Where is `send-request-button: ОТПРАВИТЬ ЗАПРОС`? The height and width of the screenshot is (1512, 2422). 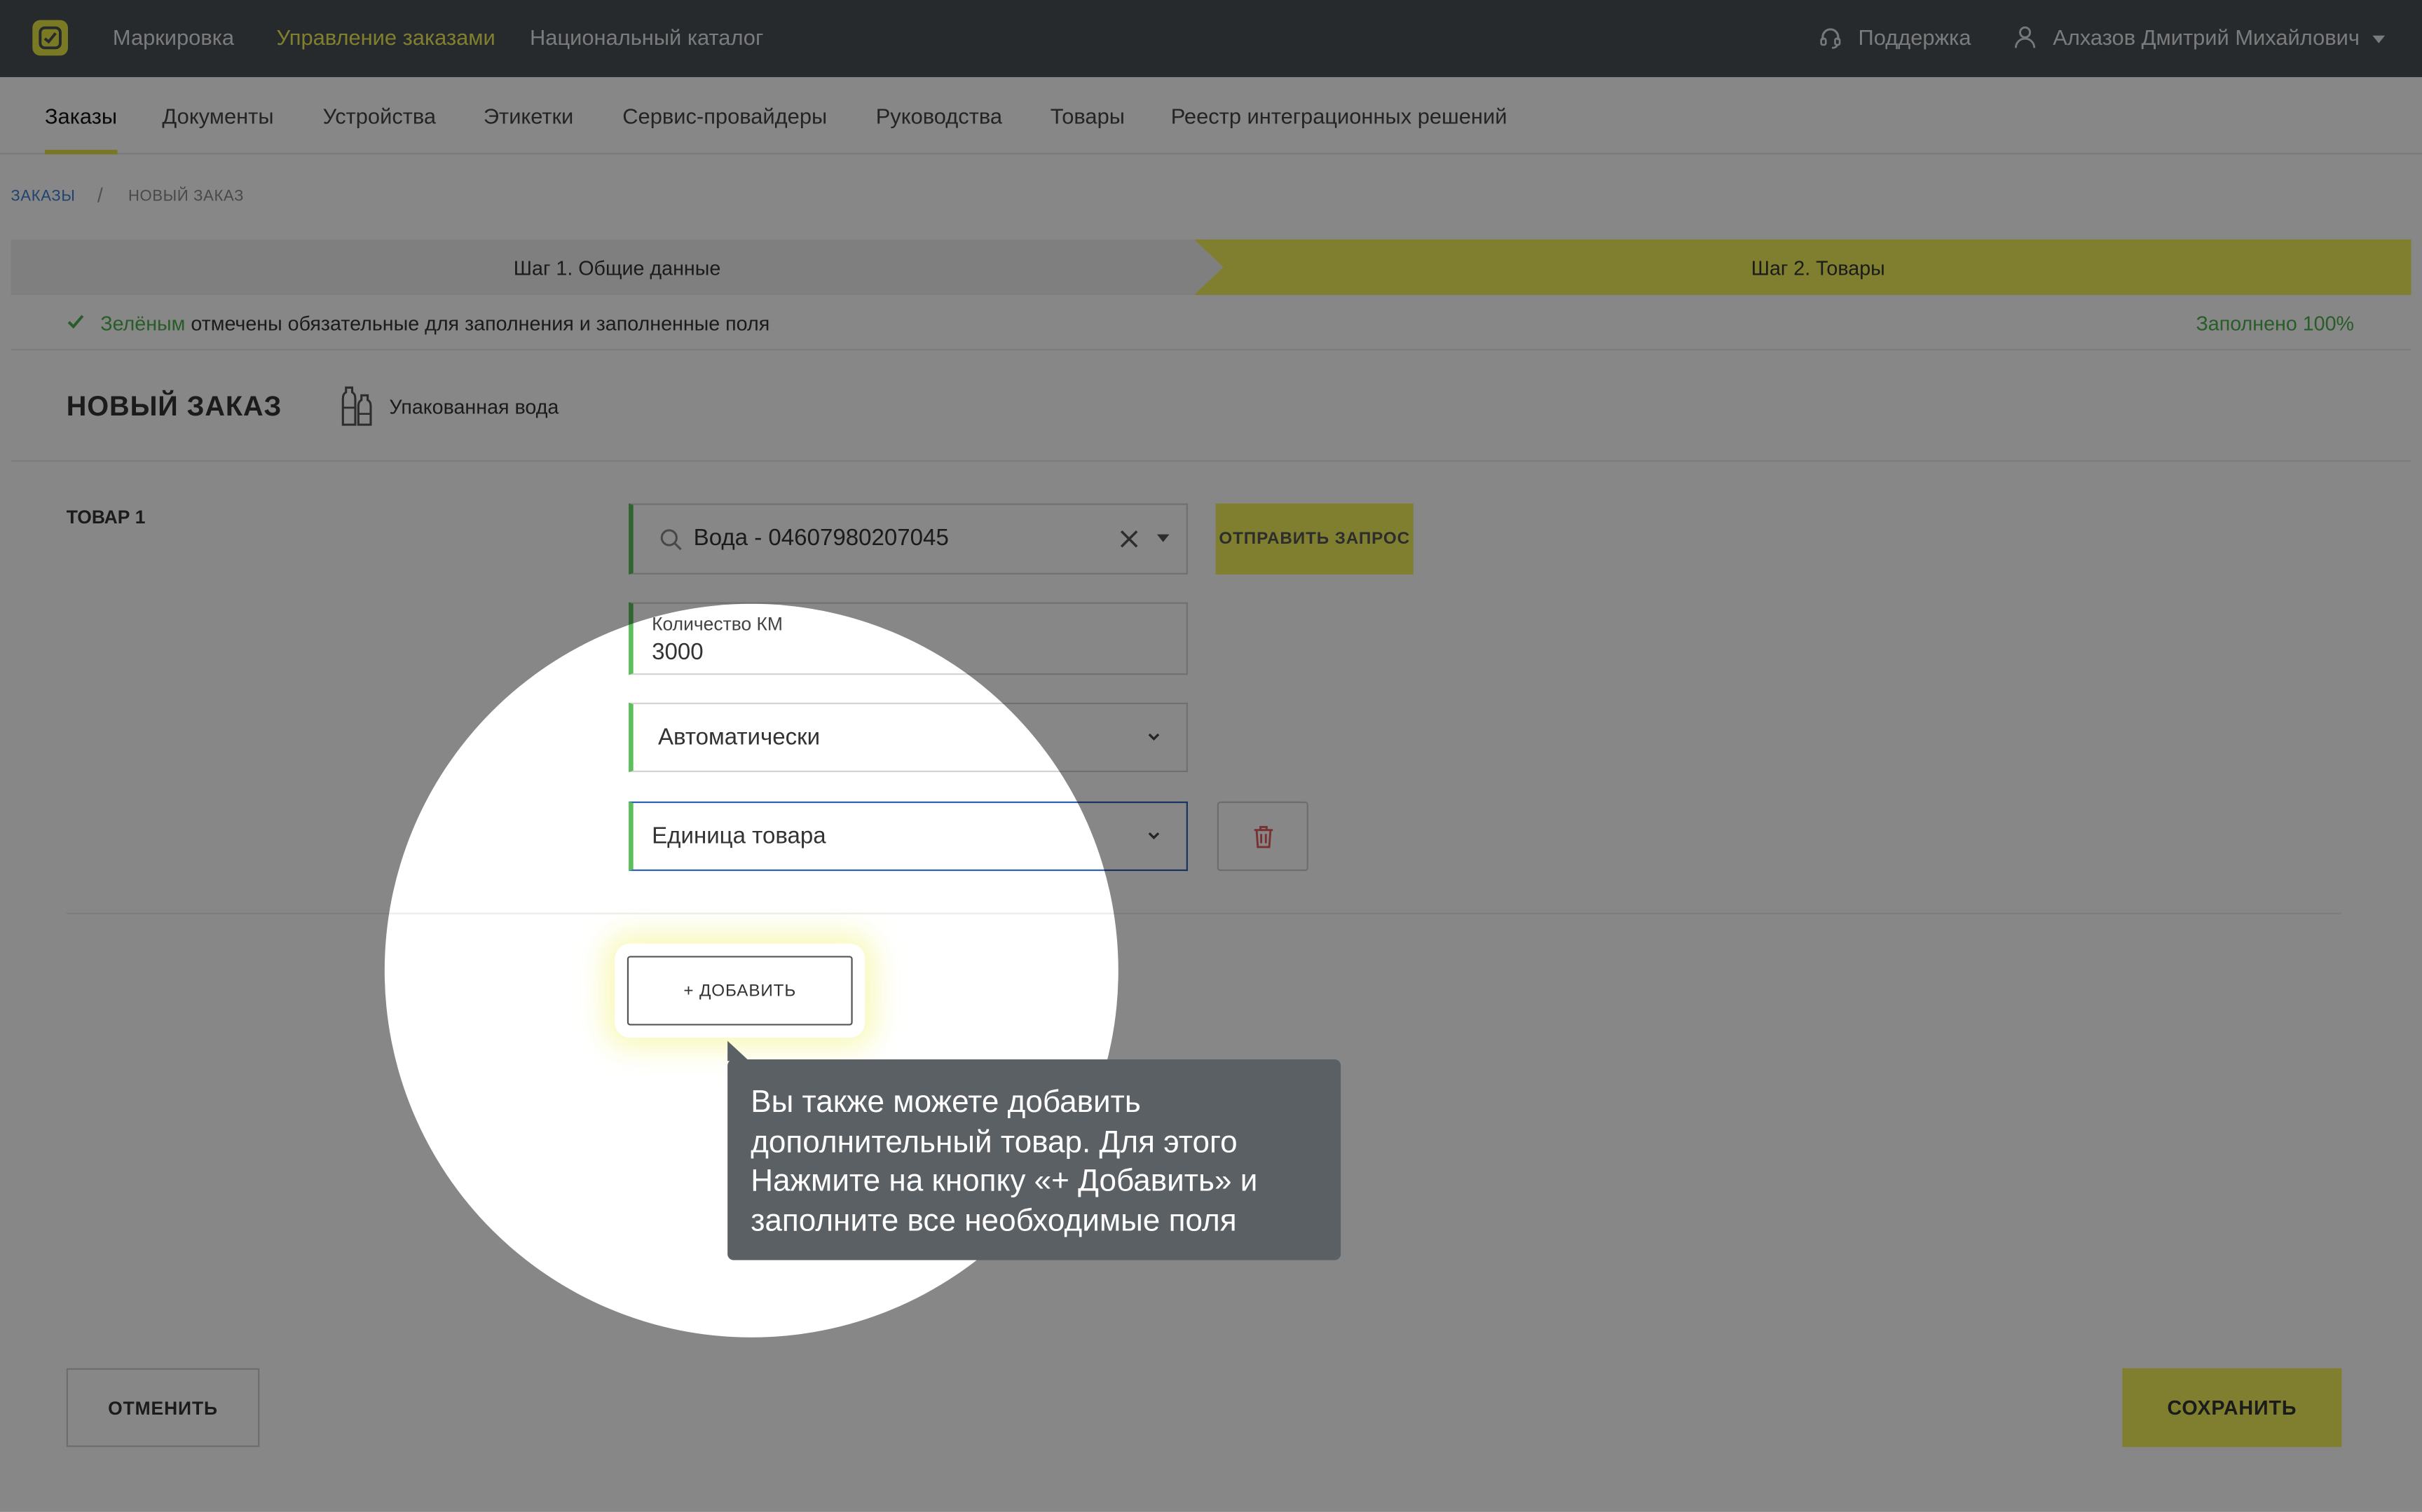 send-request-button: ОТПРАВИТЬ ЗАПРОС is located at coordinates (1314, 539).